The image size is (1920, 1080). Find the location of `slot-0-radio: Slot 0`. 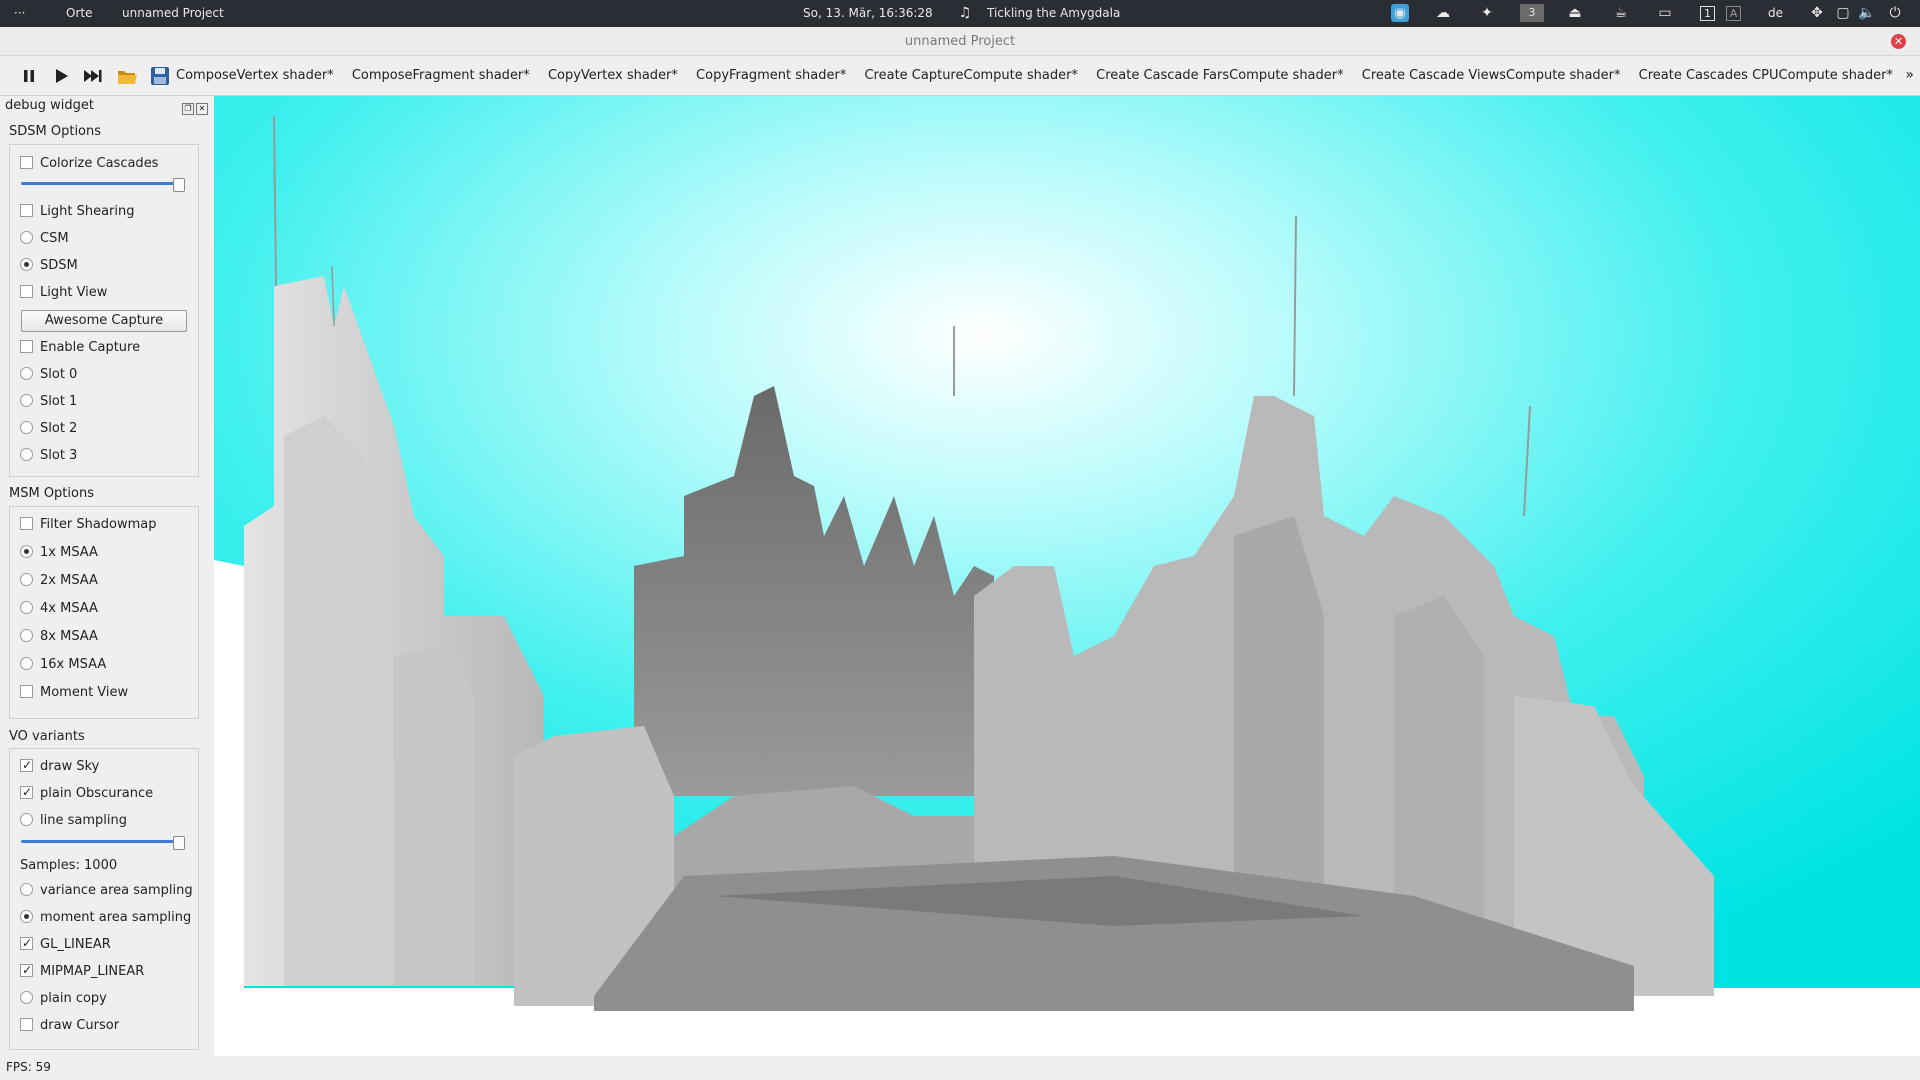

slot-0-radio: Slot 0 is located at coordinates (48, 375).